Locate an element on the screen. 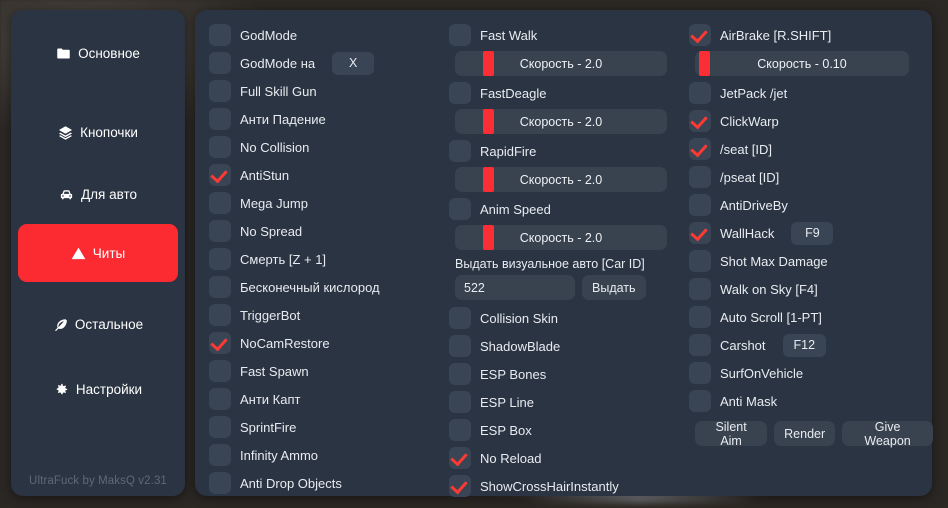 The height and width of the screenshot is (508, 948). checkbox-row: /seat [ID] is located at coordinates (811, 149).